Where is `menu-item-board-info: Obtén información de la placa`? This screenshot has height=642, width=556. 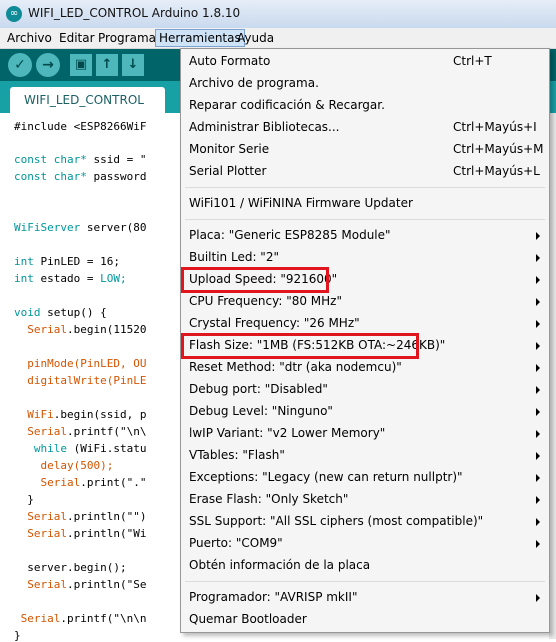 menu-item-board-info: Obtén información de la placa is located at coordinates (365, 566).